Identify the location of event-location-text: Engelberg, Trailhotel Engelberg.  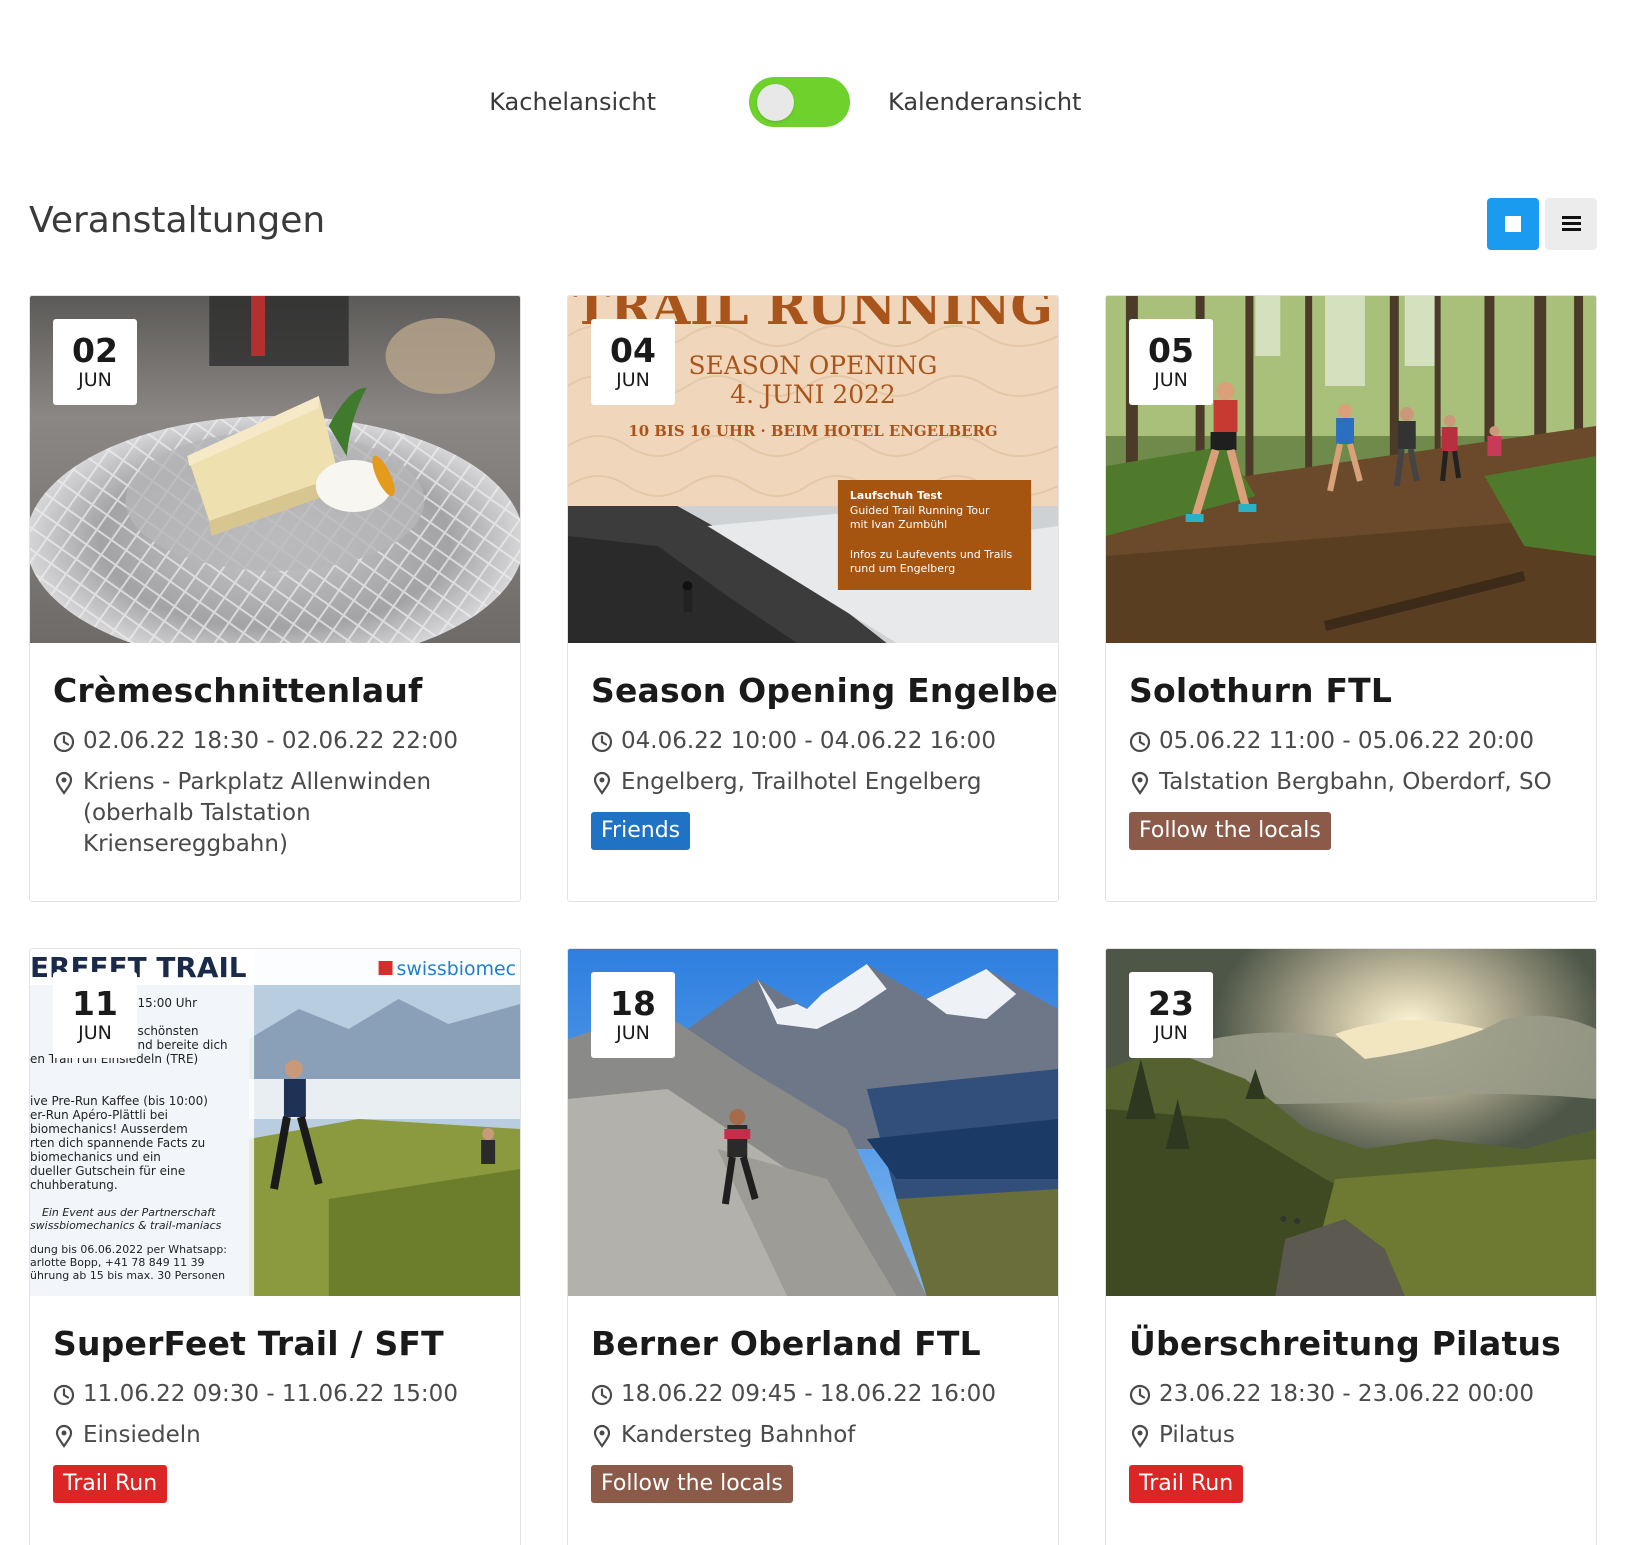
(801, 782).